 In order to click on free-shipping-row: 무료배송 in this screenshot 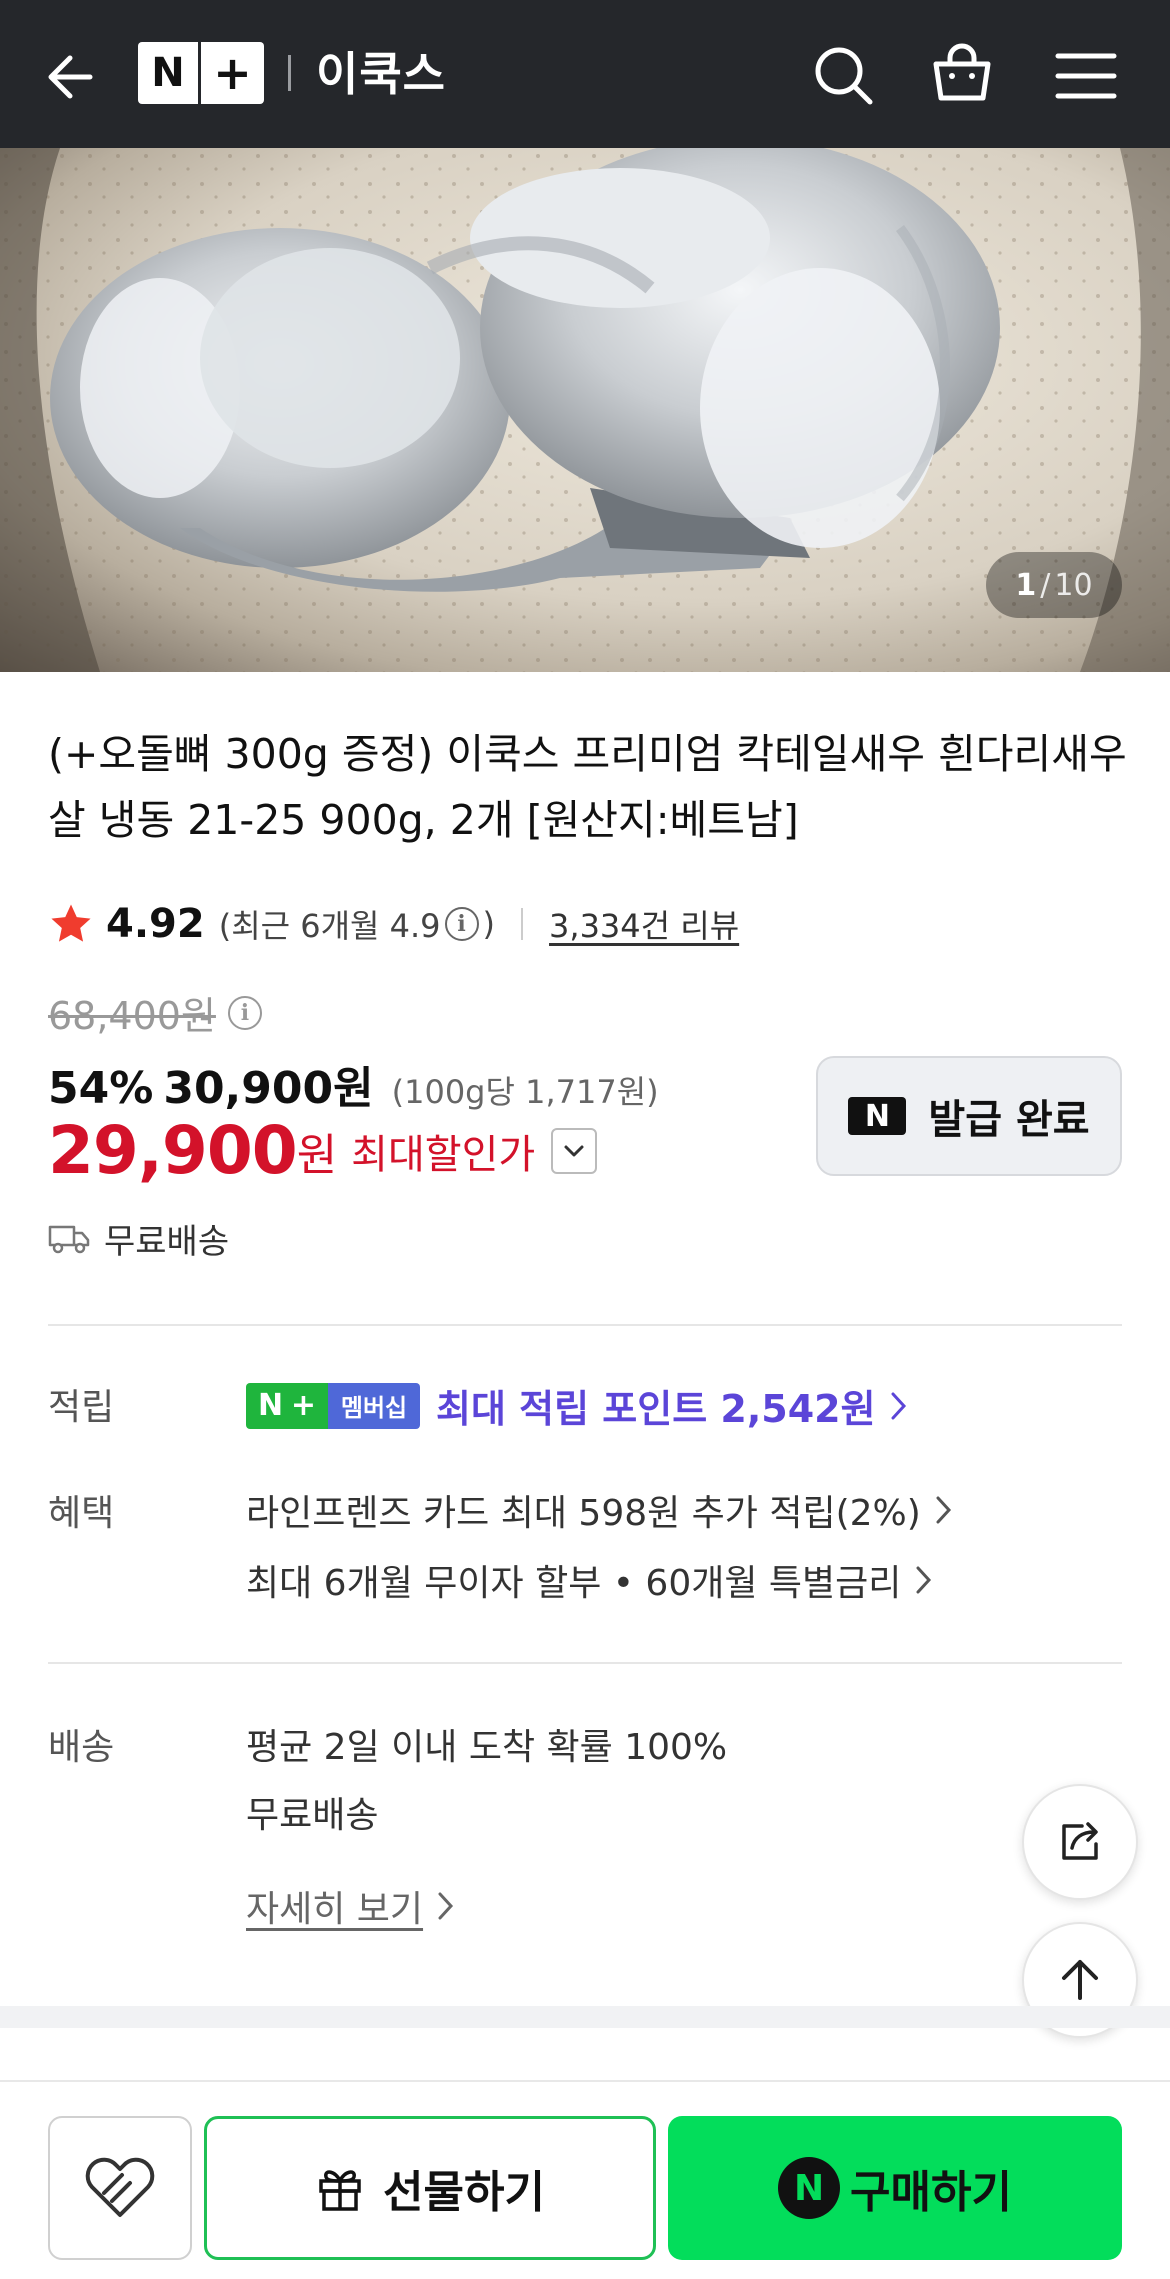, I will do `click(138, 1238)`.